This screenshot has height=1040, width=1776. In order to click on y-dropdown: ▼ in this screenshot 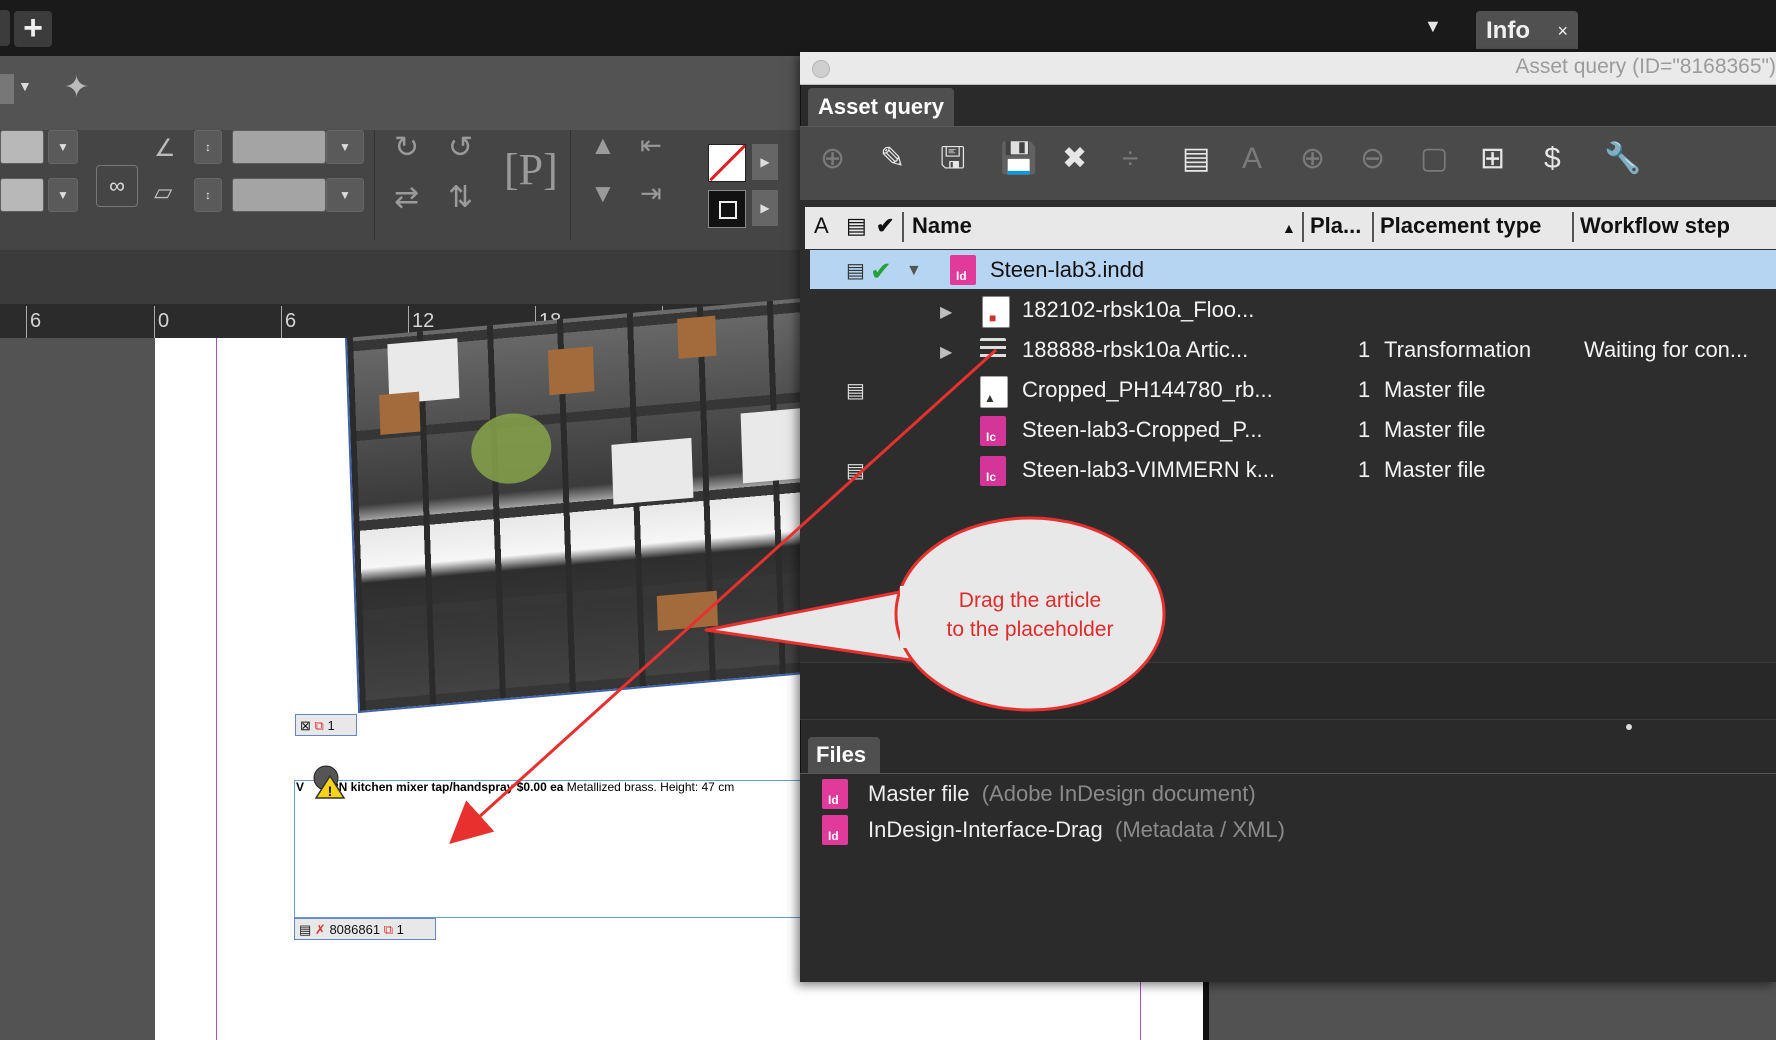, I will do `click(63, 195)`.